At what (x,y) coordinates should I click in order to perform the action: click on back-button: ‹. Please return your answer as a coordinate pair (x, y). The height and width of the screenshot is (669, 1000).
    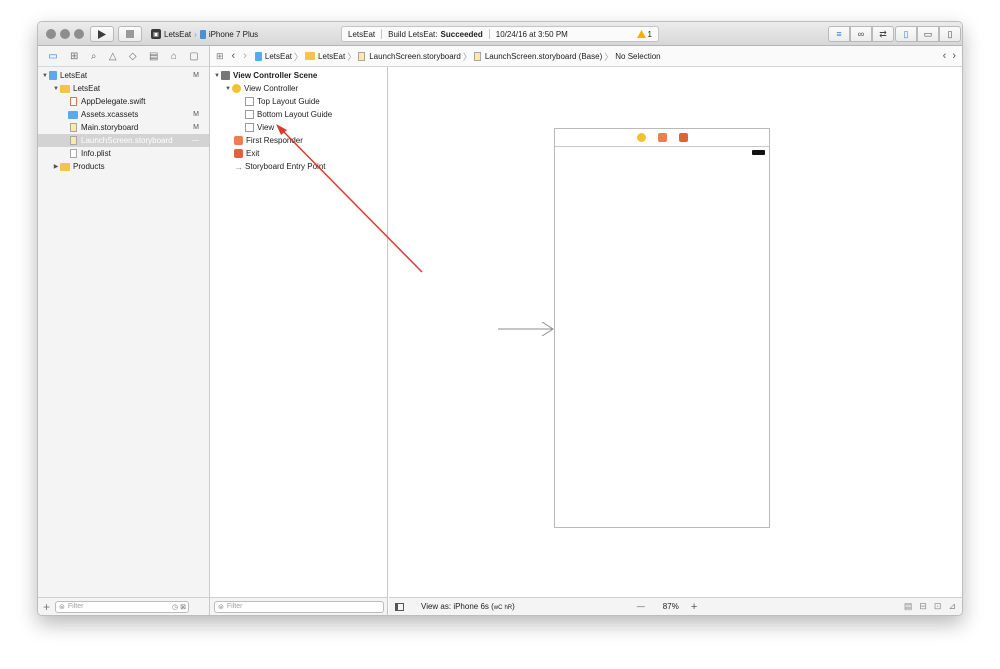
    Looking at the image, I should click on (234, 56).